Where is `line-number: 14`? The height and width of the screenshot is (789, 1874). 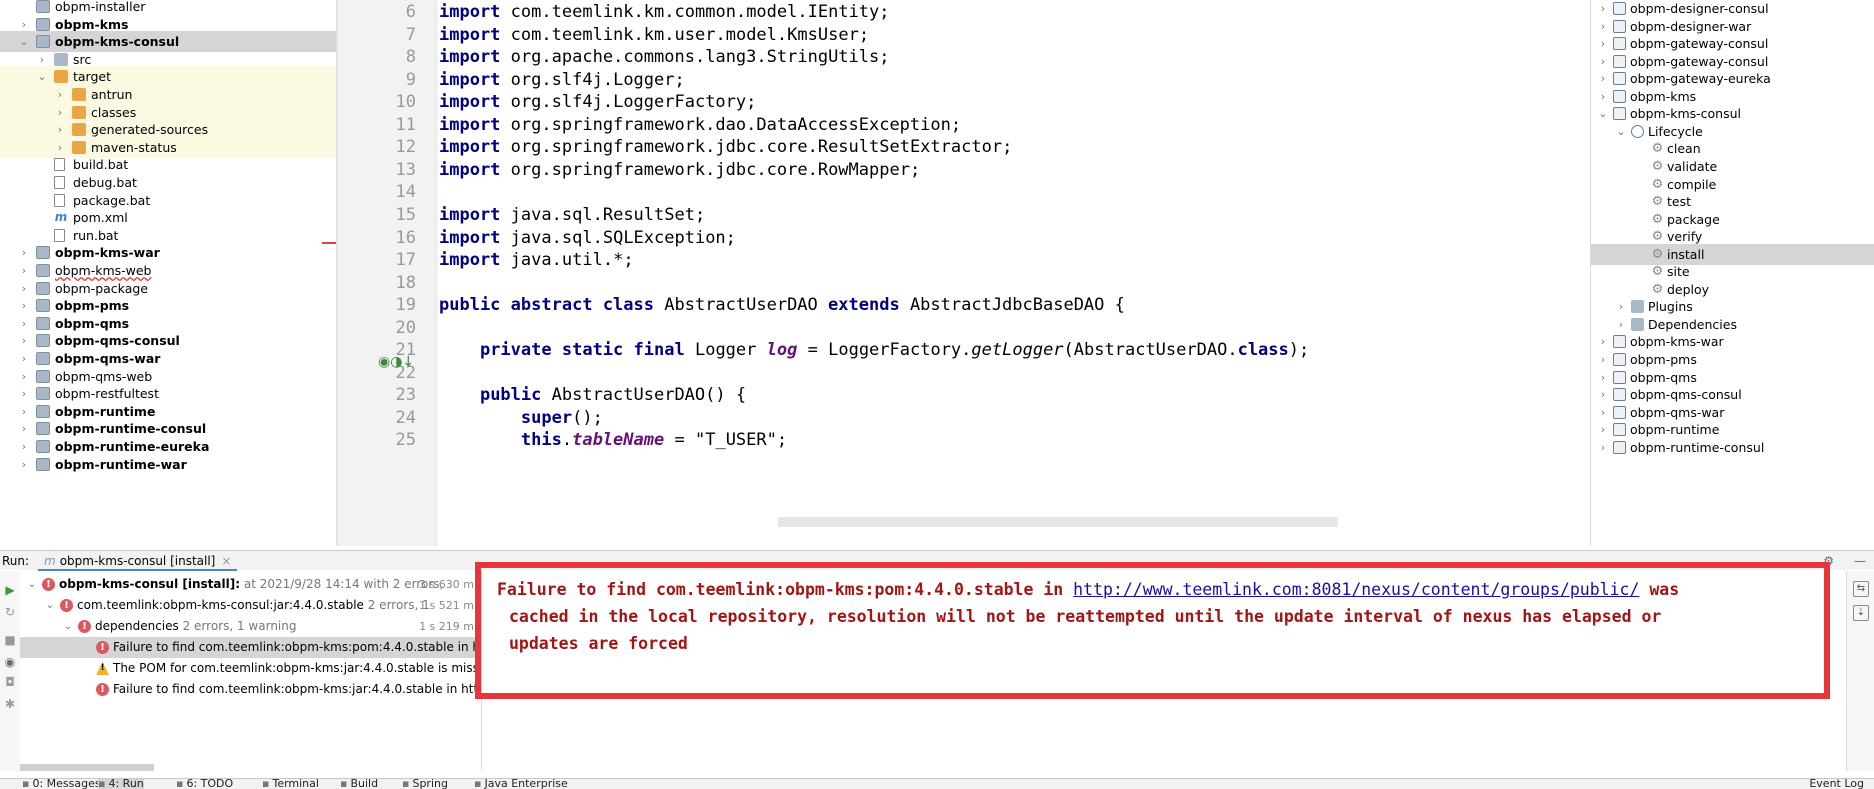
line-number: 14 is located at coordinates (405, 192).